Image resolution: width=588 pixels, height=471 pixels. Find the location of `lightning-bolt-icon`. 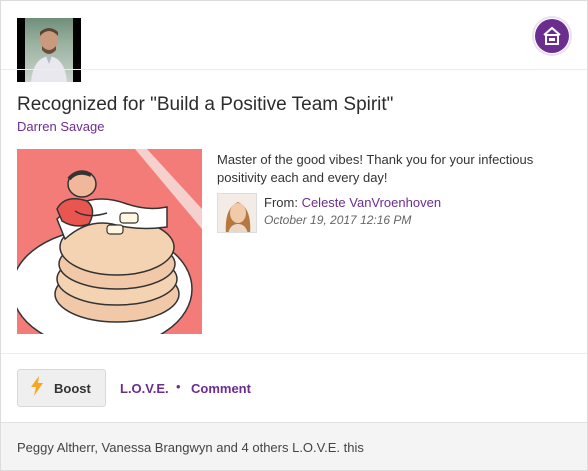

lightning-bolt-icon is located at coordinates (37, 388).